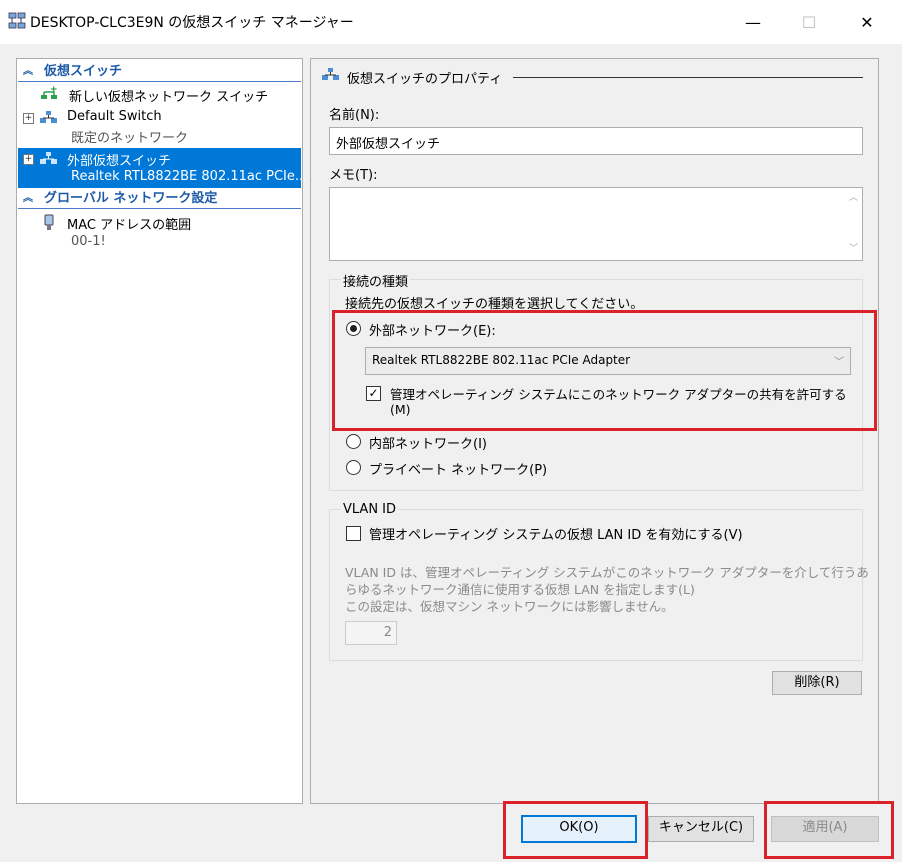 The height and width of the screenshot is (862, 902). I want to click on vlan-id-field: 2, so click(371, 633).